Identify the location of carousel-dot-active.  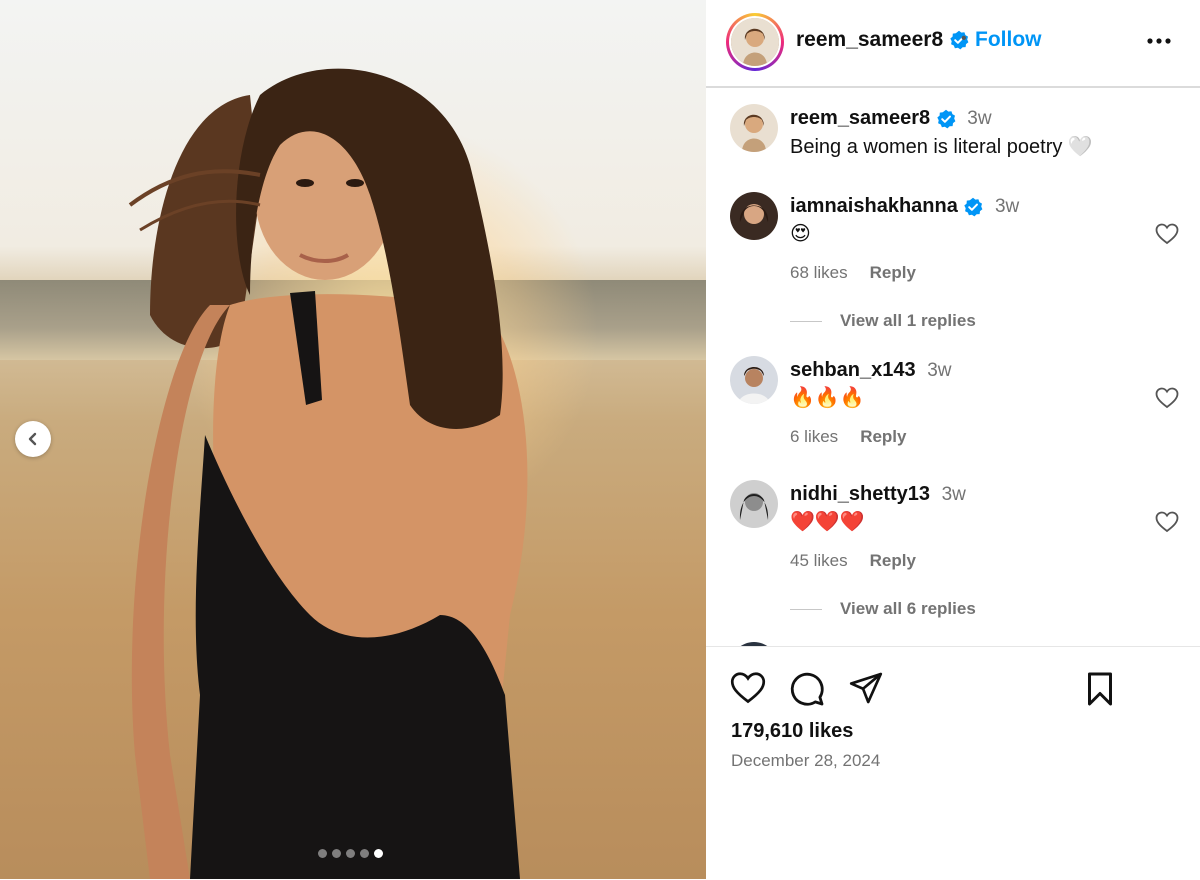
(378, 853).